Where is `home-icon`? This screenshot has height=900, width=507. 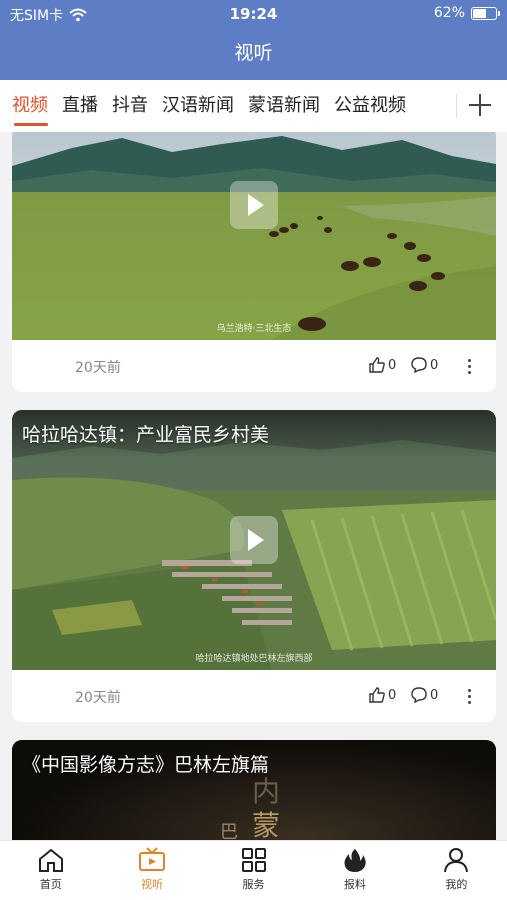 home-icon is located at coordinates (50, 860).